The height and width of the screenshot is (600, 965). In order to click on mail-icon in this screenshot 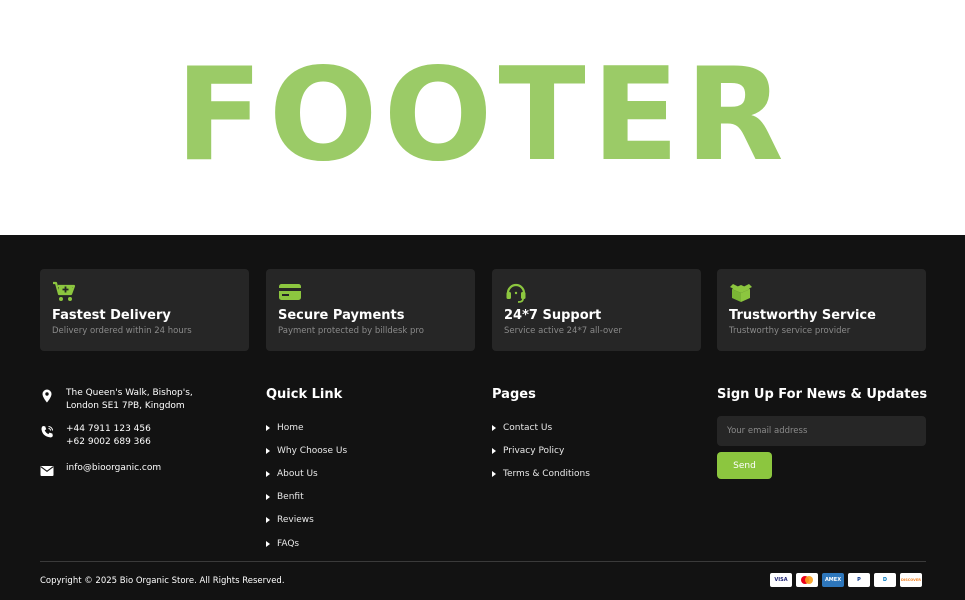, I will do `click(47, 471)`.